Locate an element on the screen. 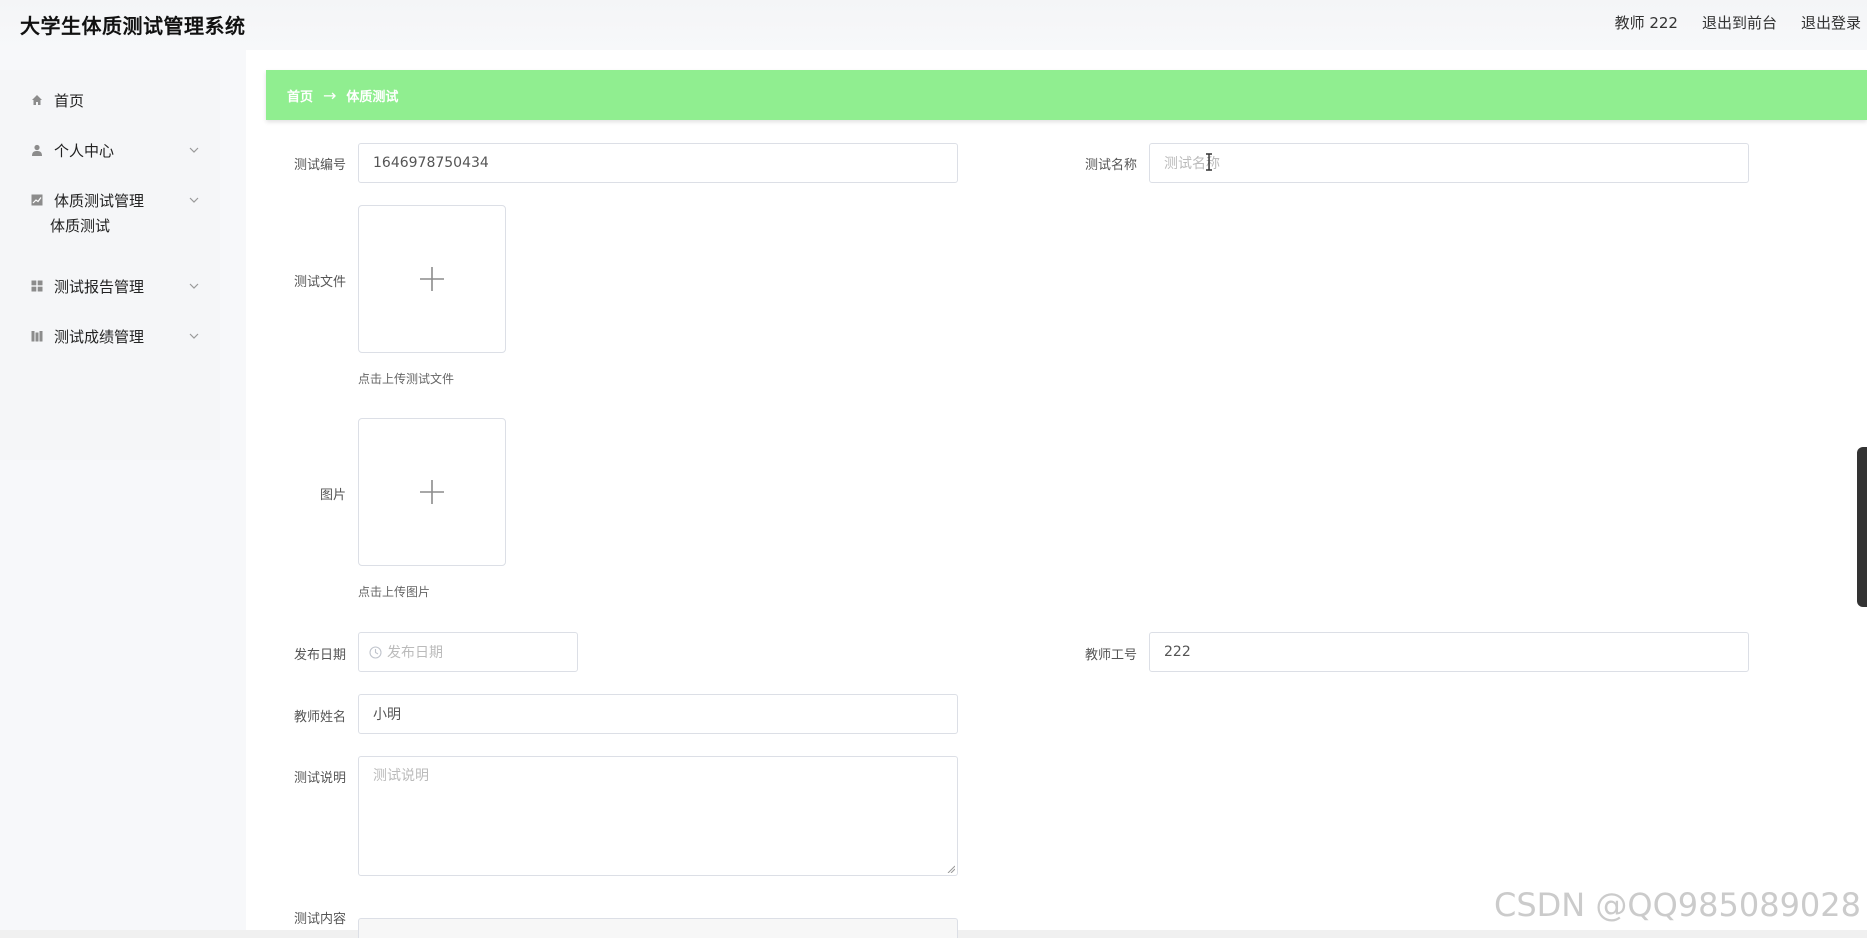 Image resolution: width=1867 pixels, height=938 pixels. test-file-upload-hint: 点击上传测试文件 is located at coordinates (406, 379).